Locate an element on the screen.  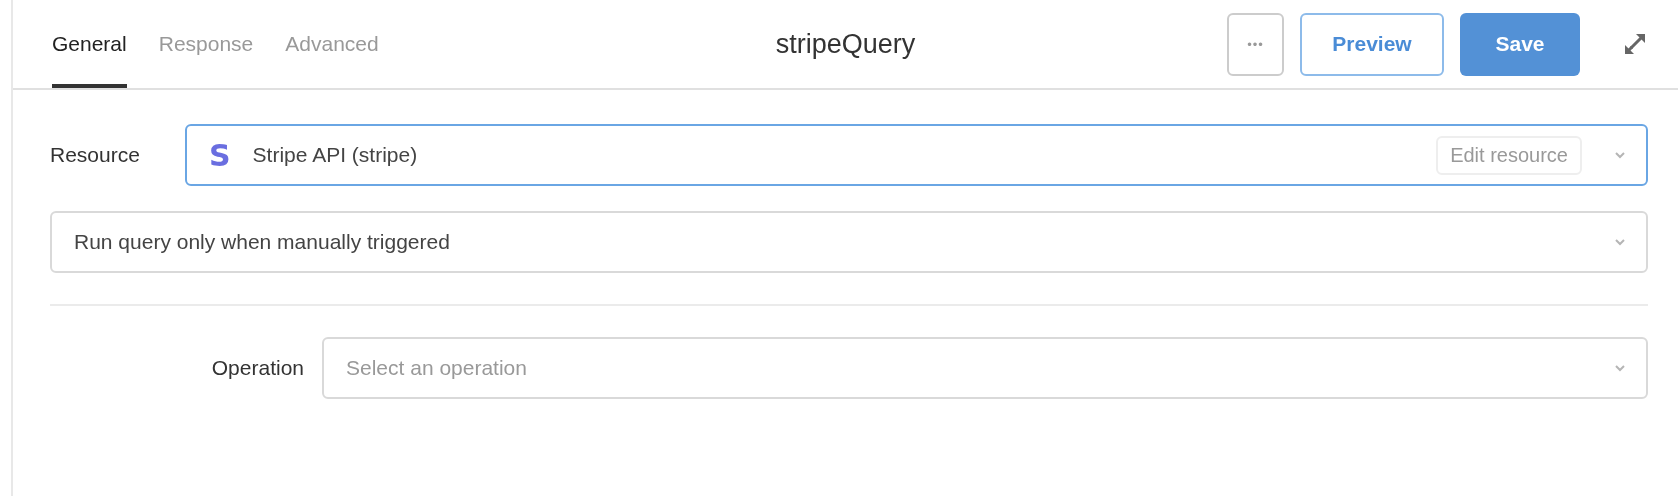
tab: General is located at coordinates (89, 44).